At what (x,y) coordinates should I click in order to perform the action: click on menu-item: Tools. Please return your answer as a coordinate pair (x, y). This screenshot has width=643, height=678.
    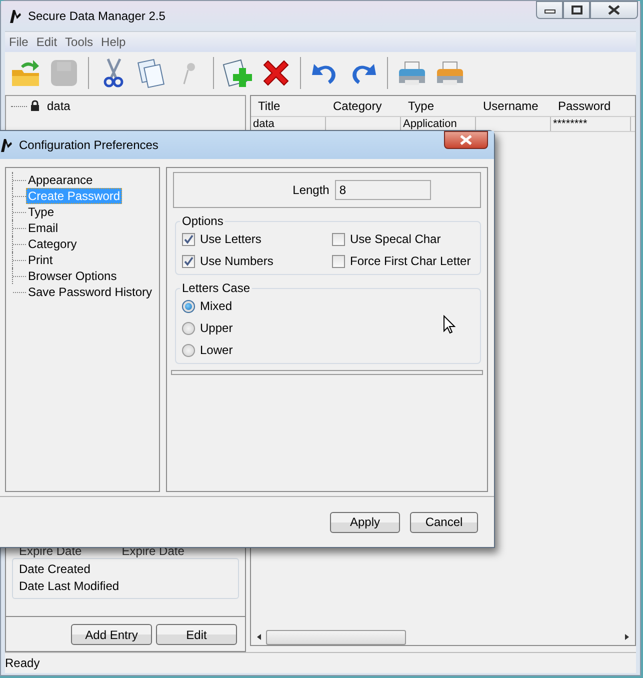
    Looking at the image, I should click on (79, 42).